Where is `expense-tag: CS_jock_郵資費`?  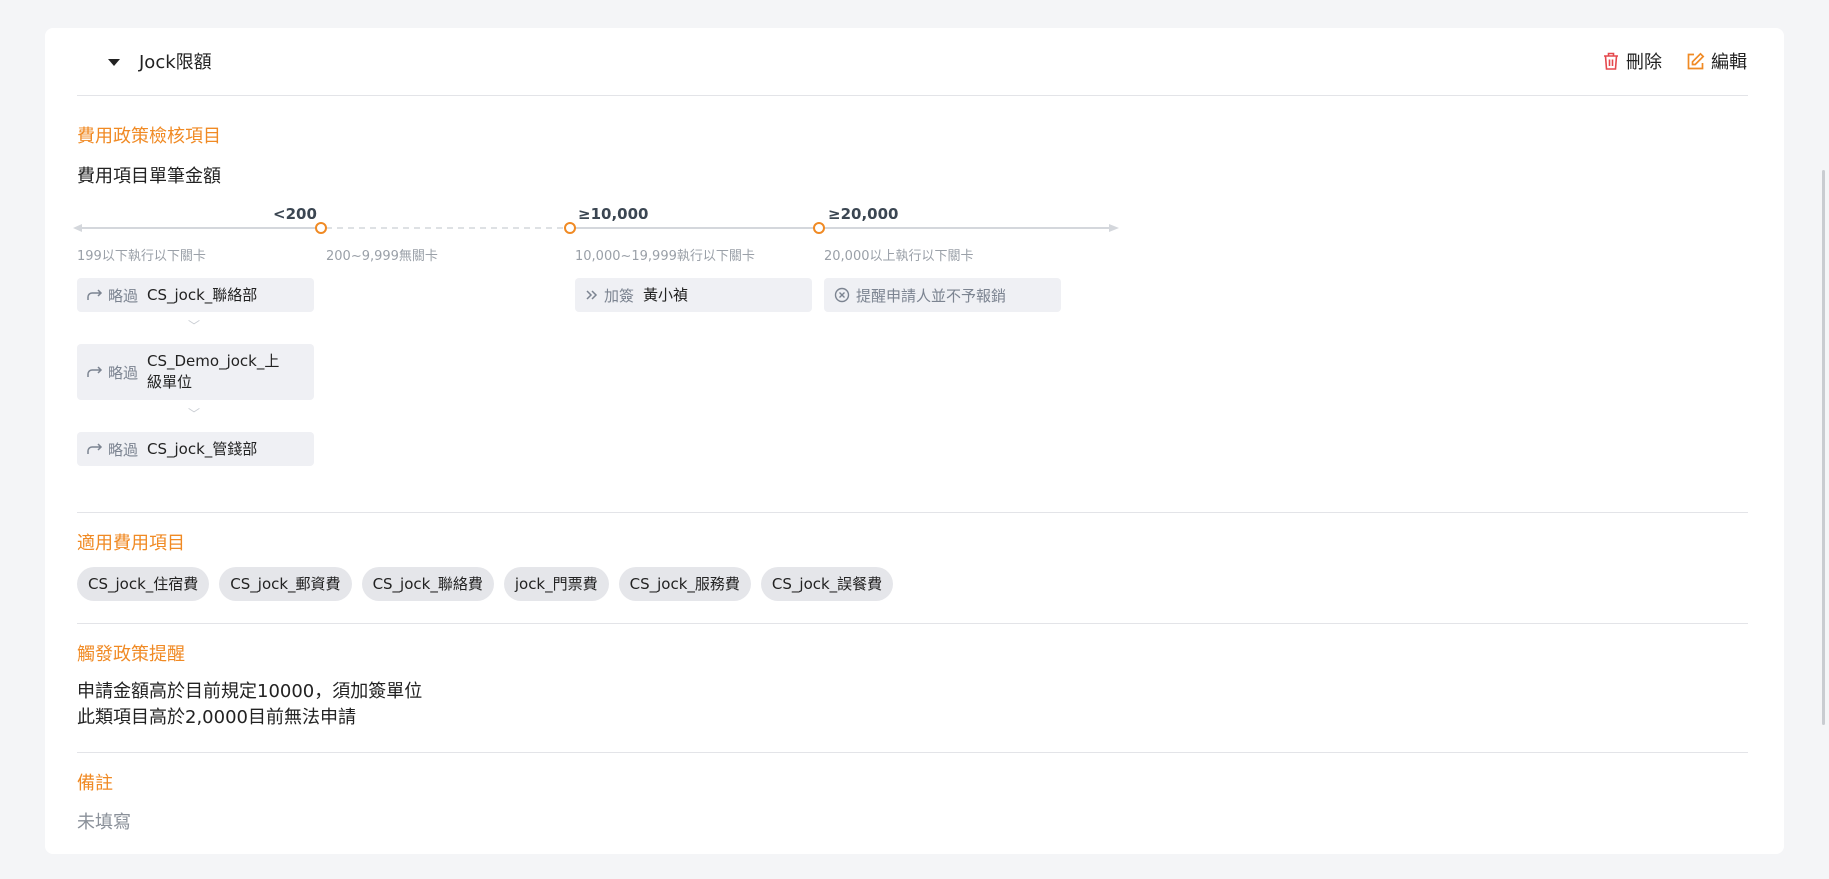
expense-tag: CS_jock_郵資費 is located at coordinates (285, 584).